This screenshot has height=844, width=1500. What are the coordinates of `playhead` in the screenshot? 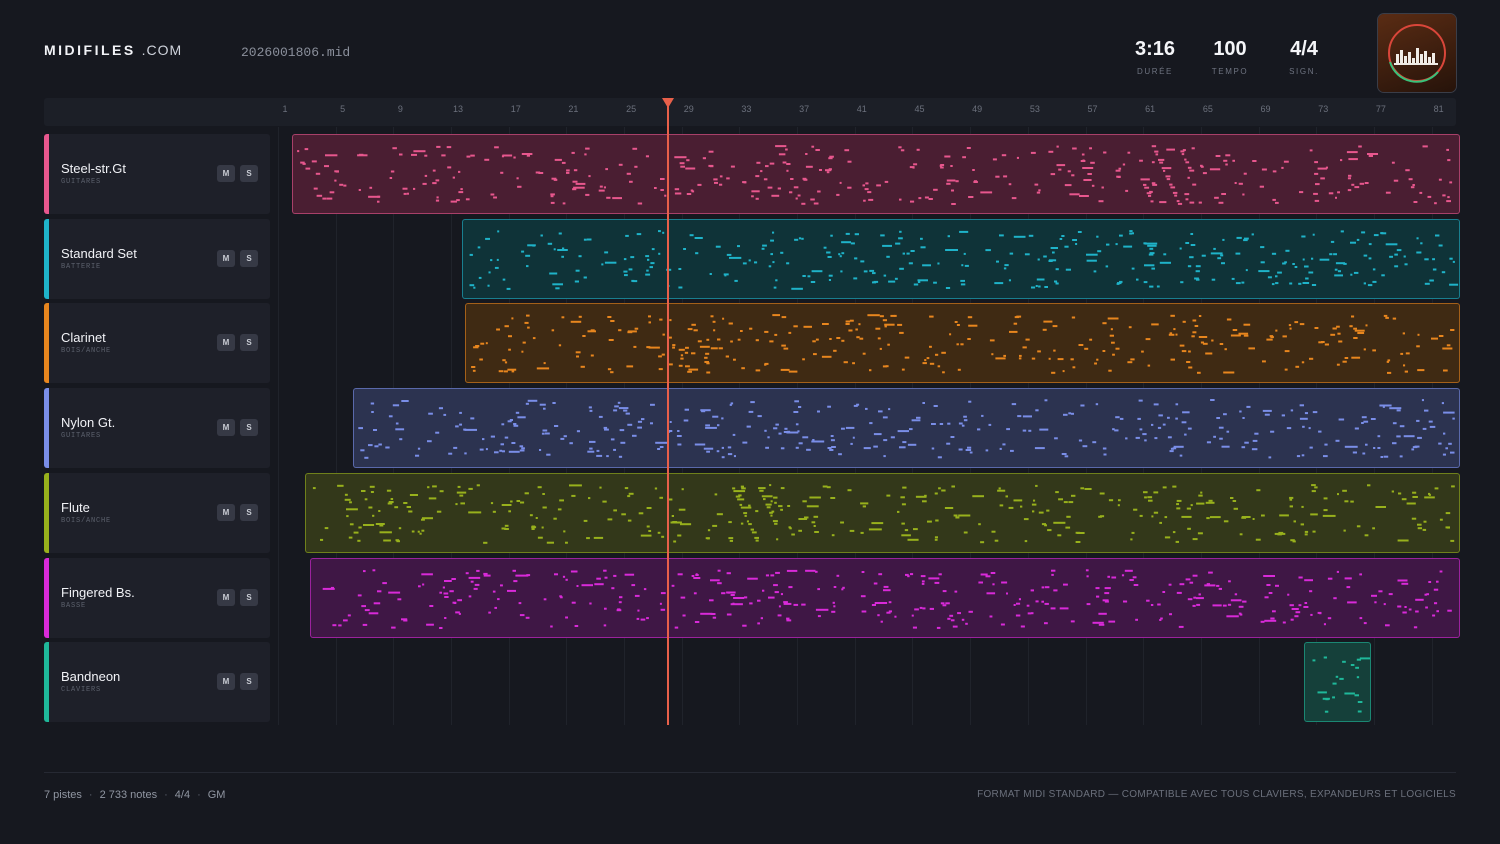 It's located at (668, 414).